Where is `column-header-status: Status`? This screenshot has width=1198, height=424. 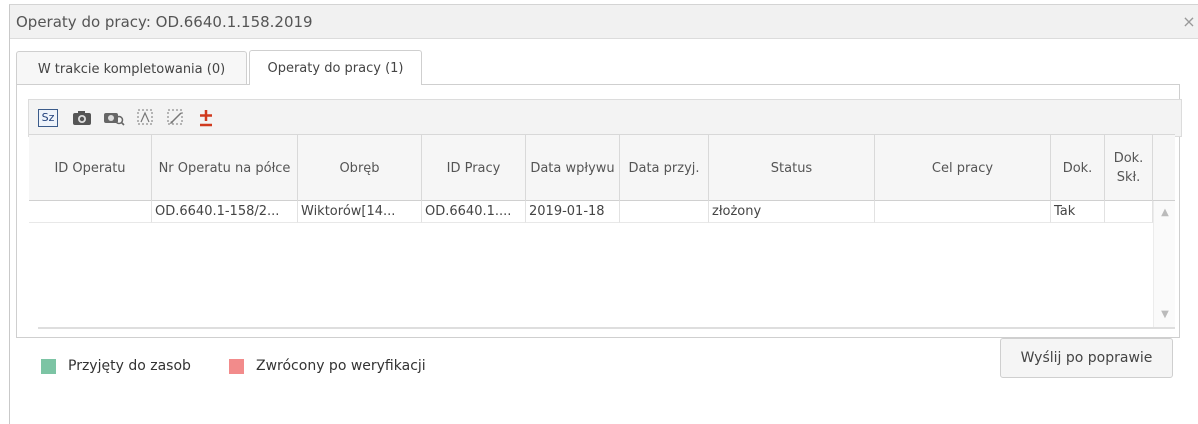 column-header-status: Status is located at coordinates (792, 168).